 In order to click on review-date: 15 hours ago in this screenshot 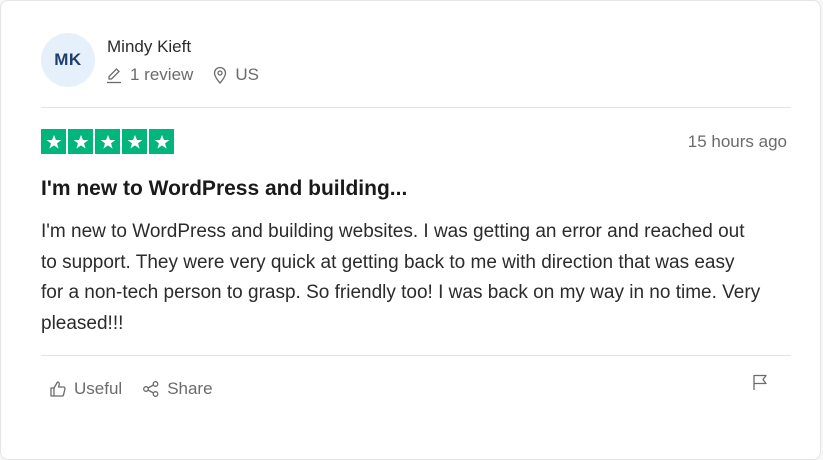, I will do `click(737, 141)`.